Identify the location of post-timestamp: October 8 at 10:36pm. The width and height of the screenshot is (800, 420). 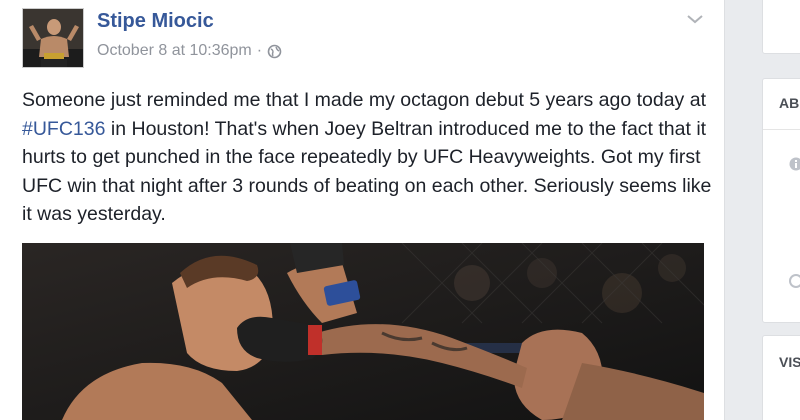
(174, 51).